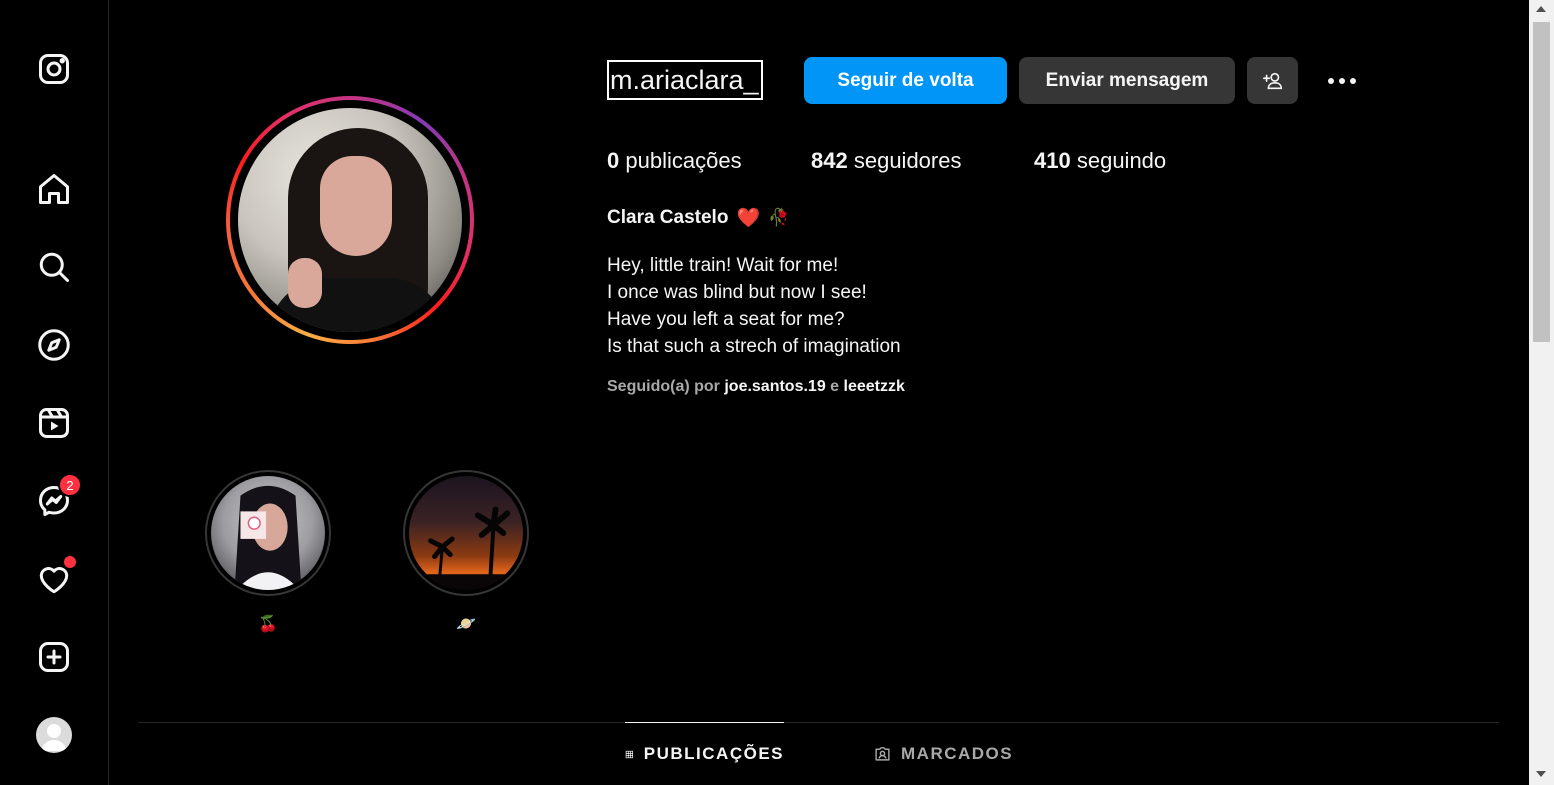  Describe the element at coordinates (726, 319) in the screenshot. I see `bio-line: Have you left a seat for me?` at that location.